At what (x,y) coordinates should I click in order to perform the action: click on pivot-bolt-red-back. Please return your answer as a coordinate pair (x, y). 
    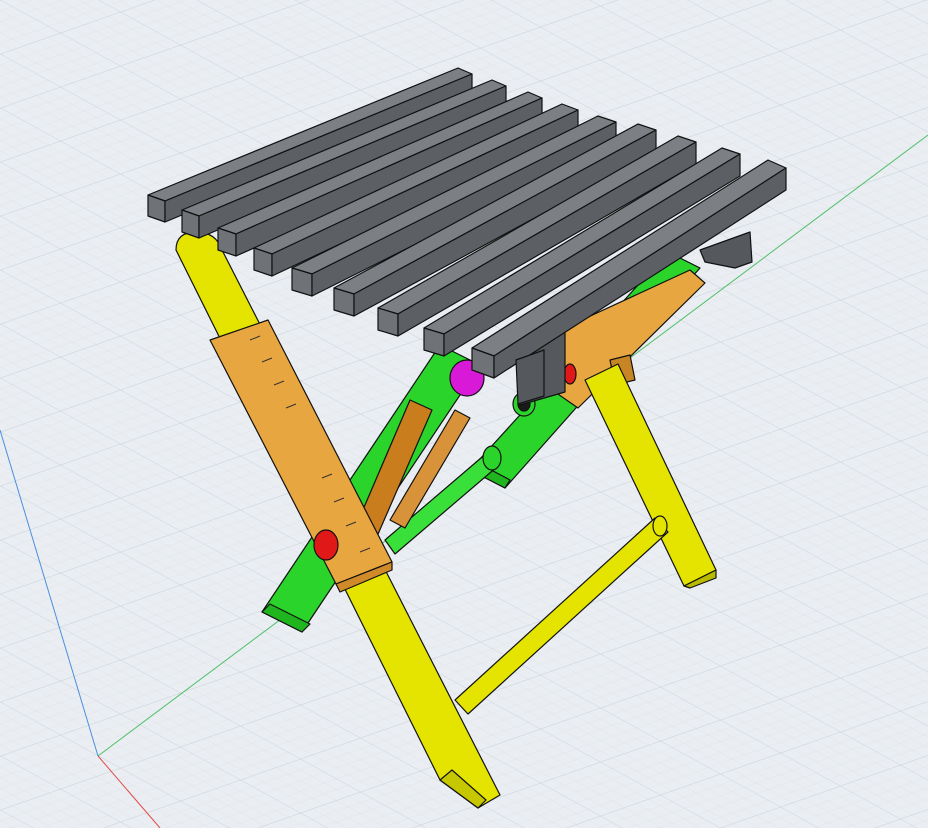
    Looking at the image, I should click on (570, 374).